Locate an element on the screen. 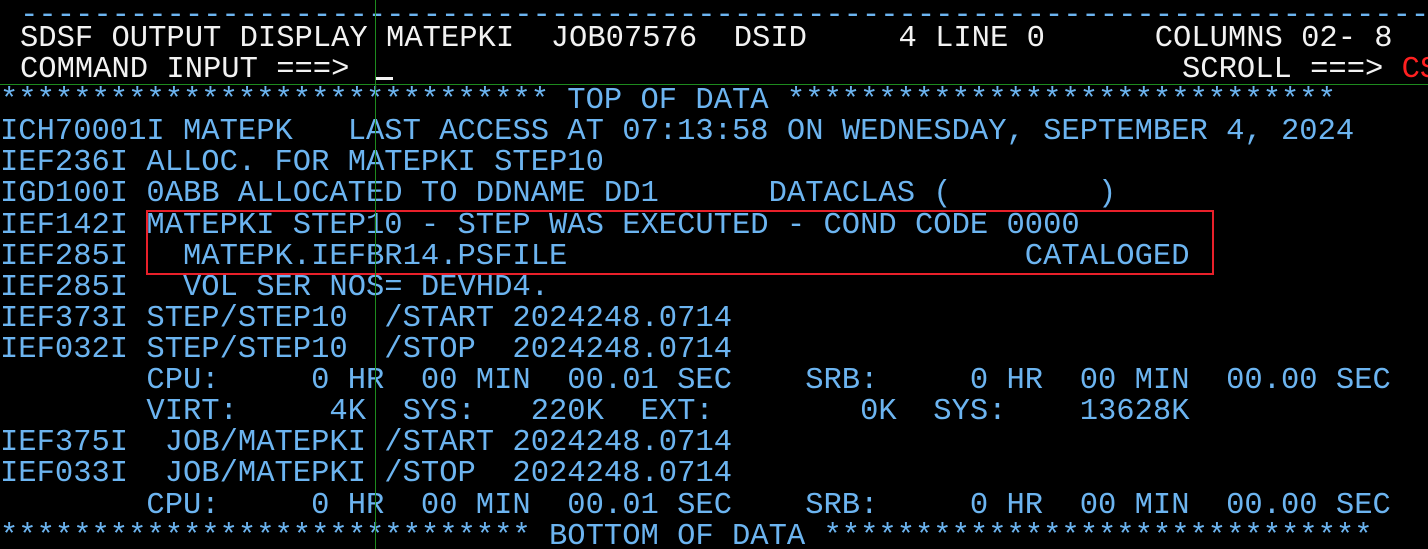  screen-title: SDSF OUTPUT DISPLAY is located at coordinates (194, 39).